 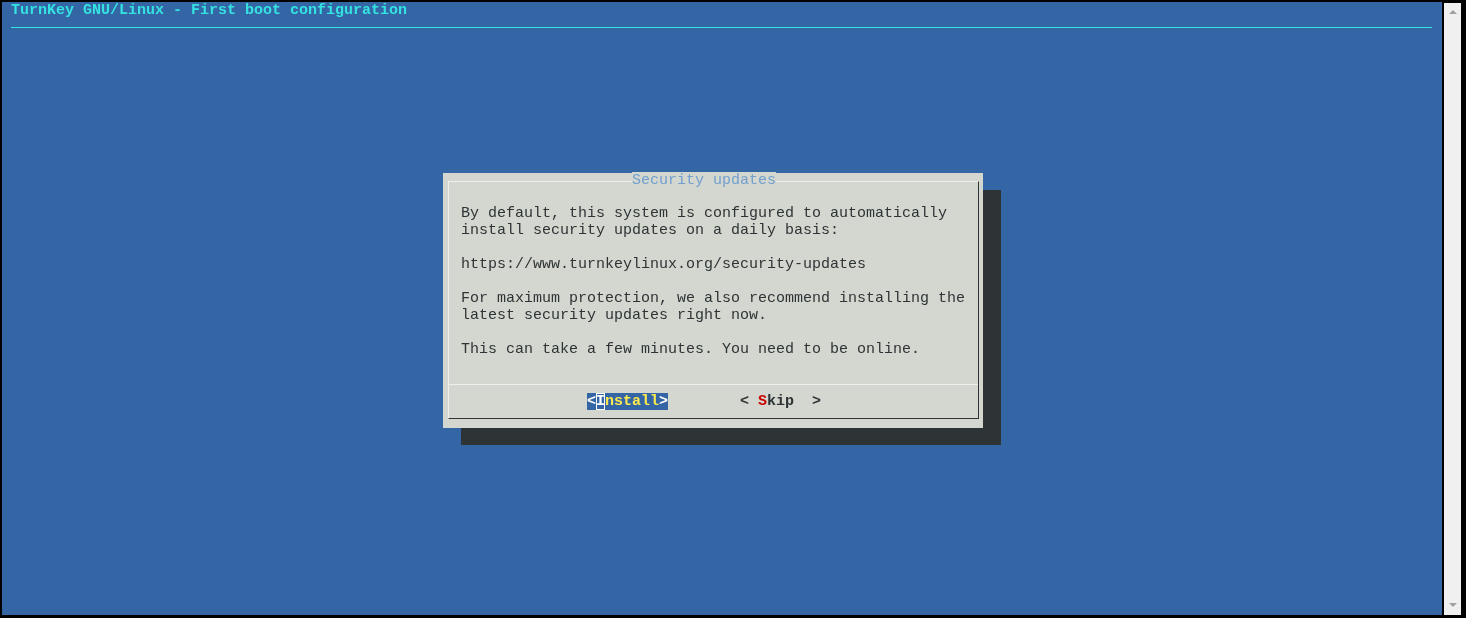 What do you see at coordinates (1452, 12) in the screenshot?
I see `scroll-up-icon` at bounding box center [1452, 12].